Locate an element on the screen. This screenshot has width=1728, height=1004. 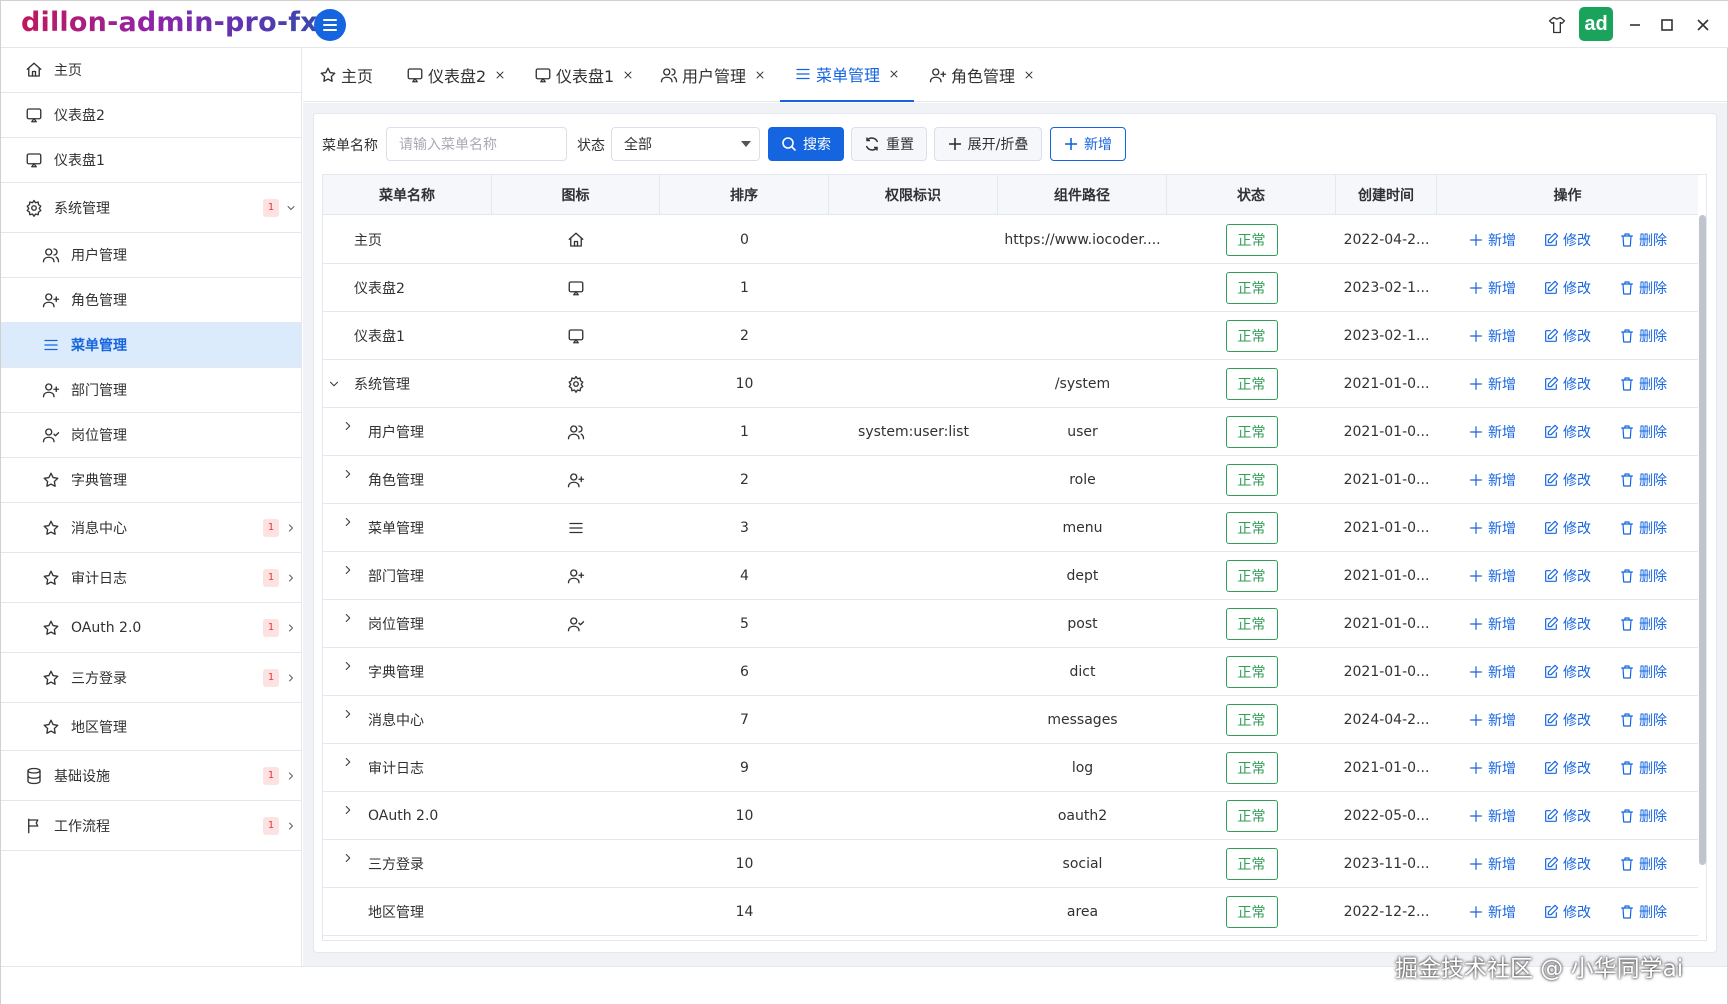
sidebar-item: 工作流程 1 is located at coordinates (151, 826).